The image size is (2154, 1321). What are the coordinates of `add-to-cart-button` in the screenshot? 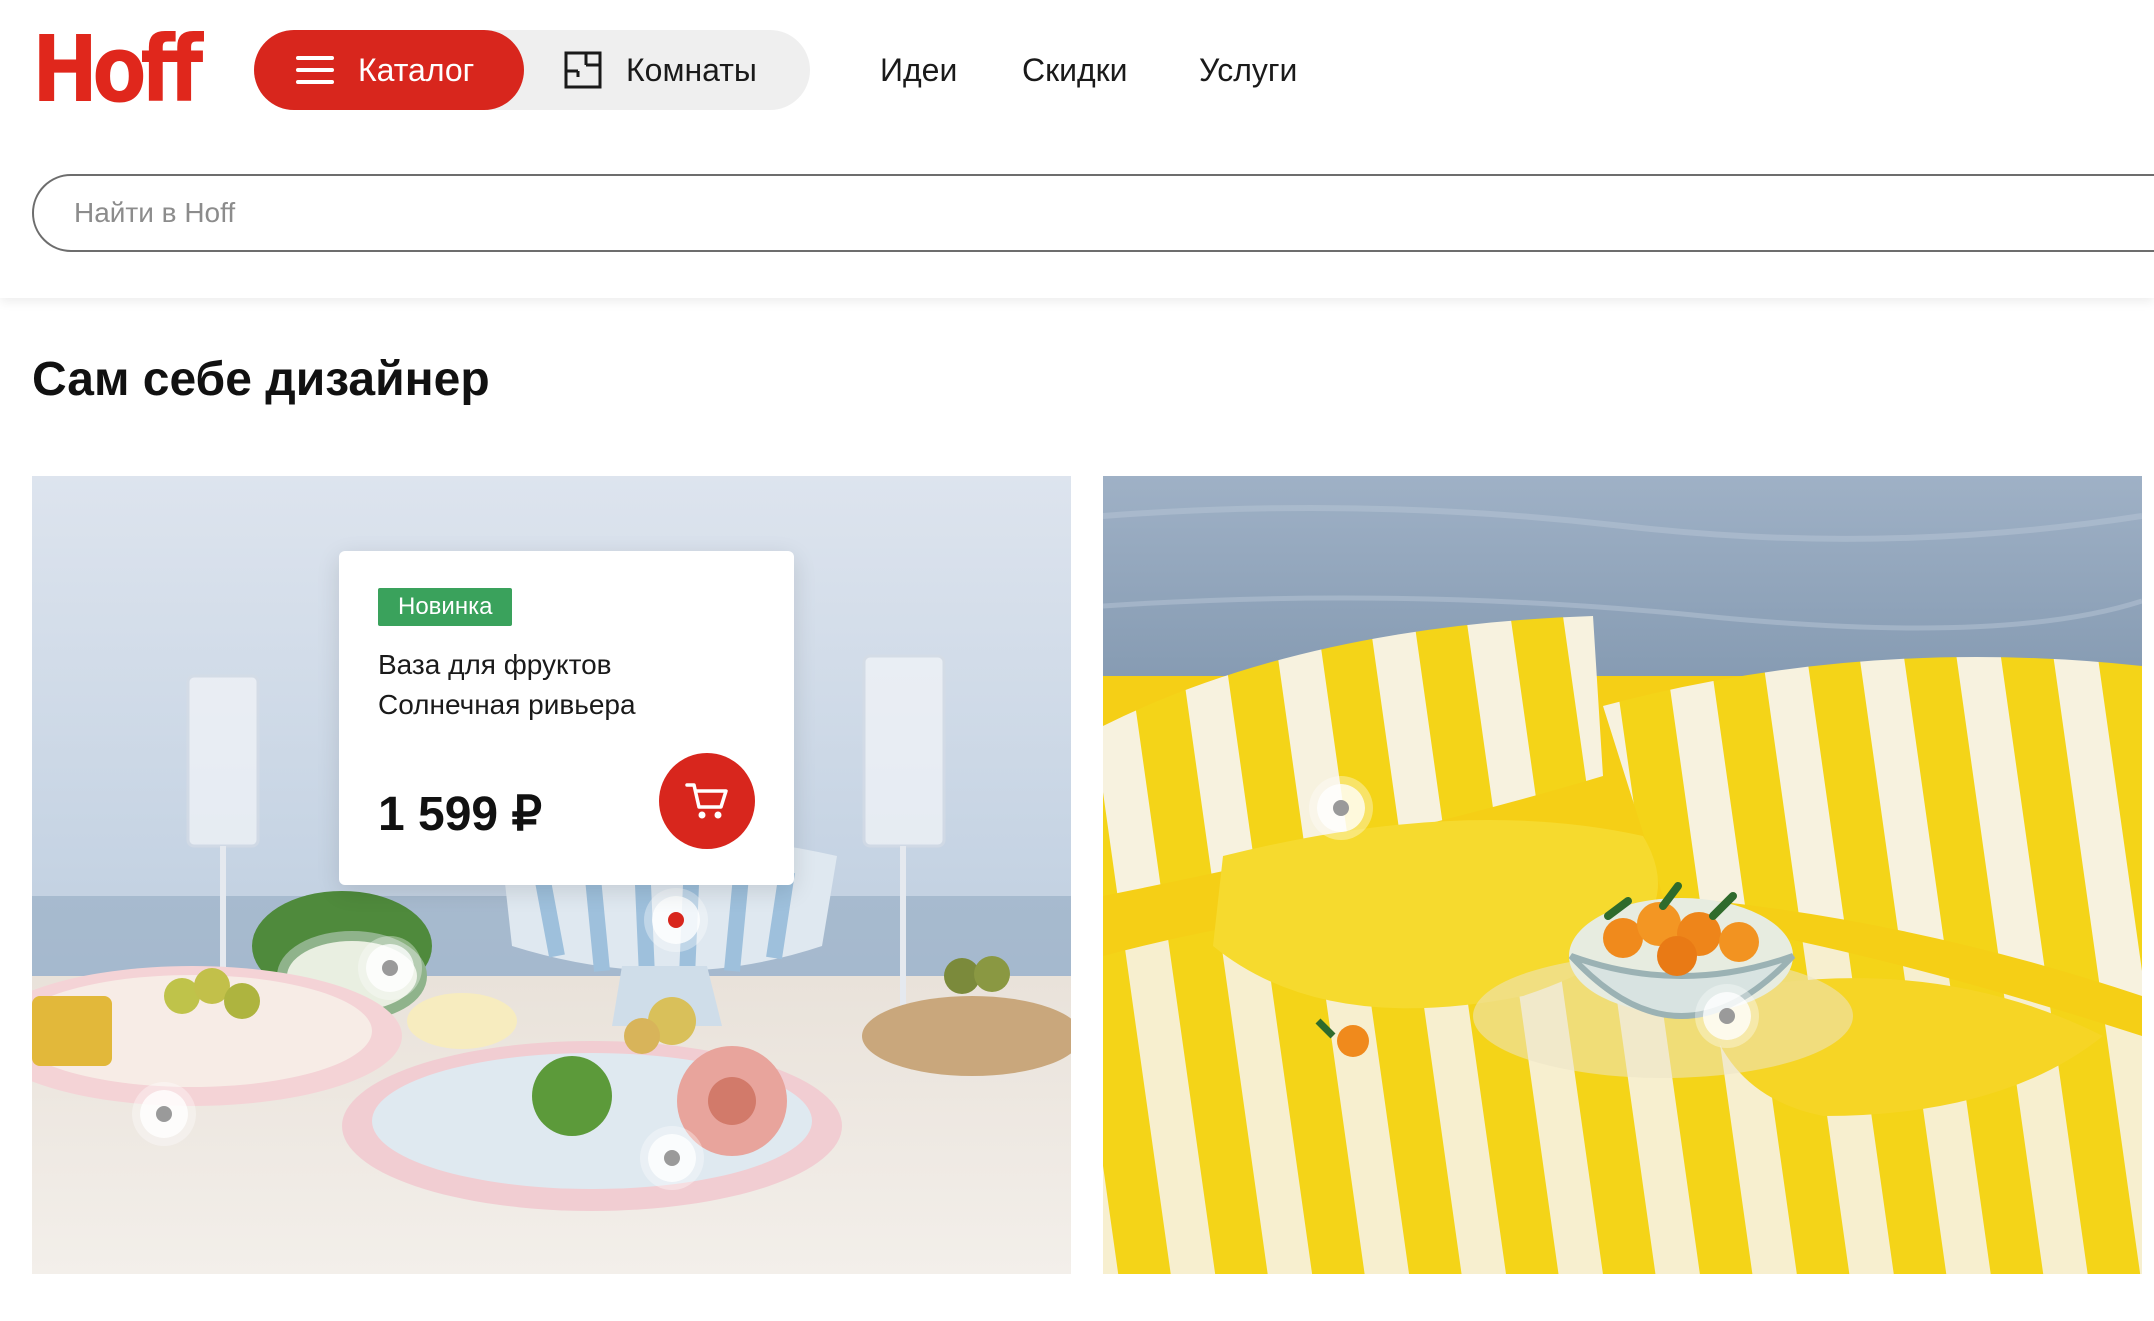 It's located at (707, 801).